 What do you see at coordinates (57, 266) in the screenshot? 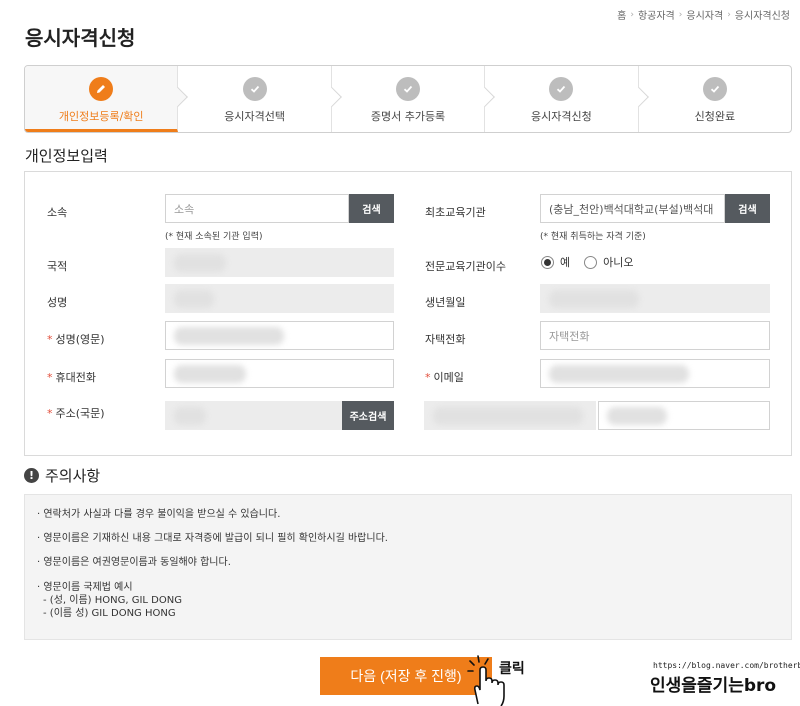
I see `nationality-label: 국적` at bounding box center [57, 266].